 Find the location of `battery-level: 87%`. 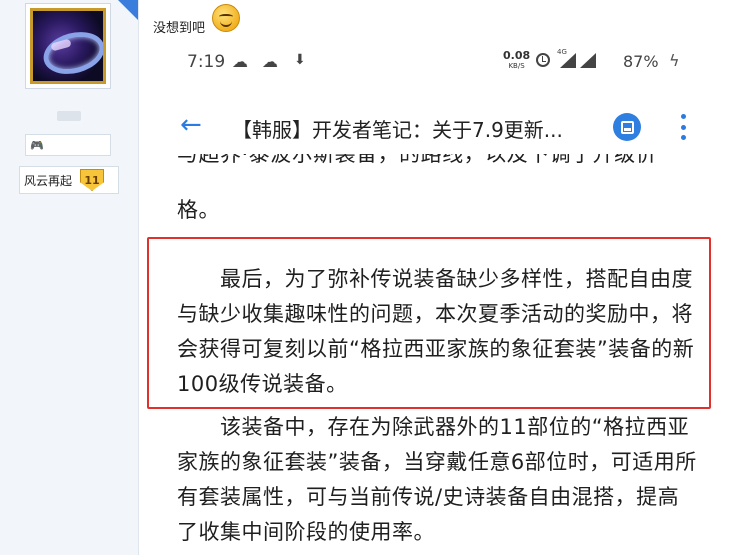

battery-level: 87% is located at coordinates (641, 61).